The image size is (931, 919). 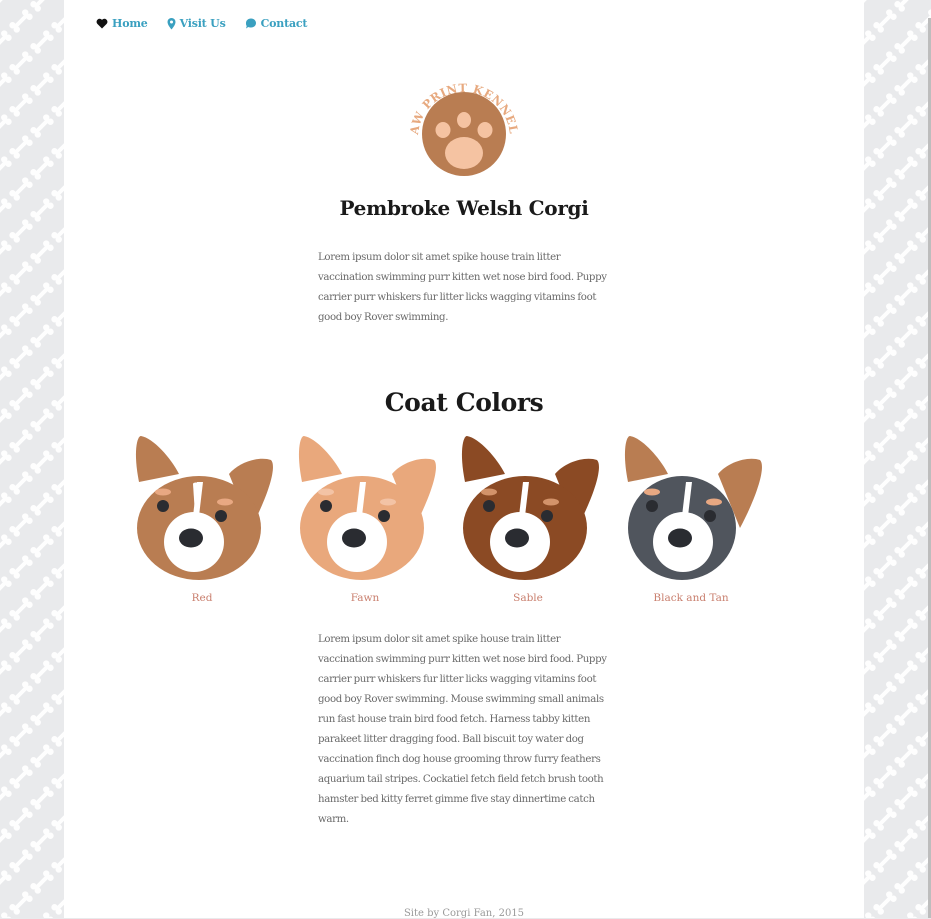 I want to click on footer-credit: Site by Corgi Fan, 2015, so click(x=464, y=913).